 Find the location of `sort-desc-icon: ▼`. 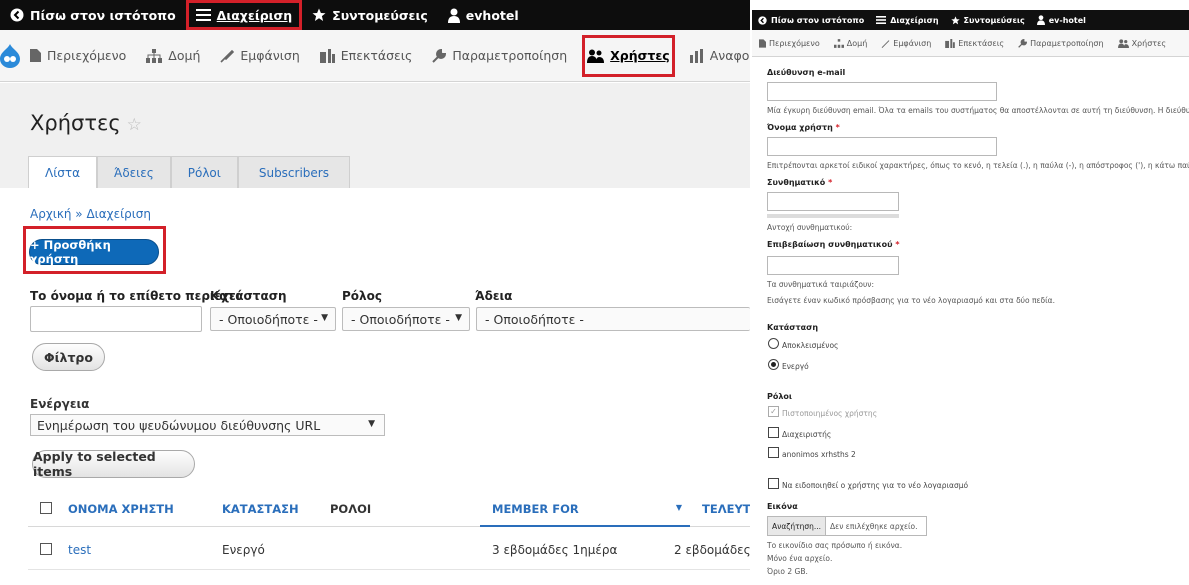

sort-desc-icon: ▼ is located at coordinates (678, 507).